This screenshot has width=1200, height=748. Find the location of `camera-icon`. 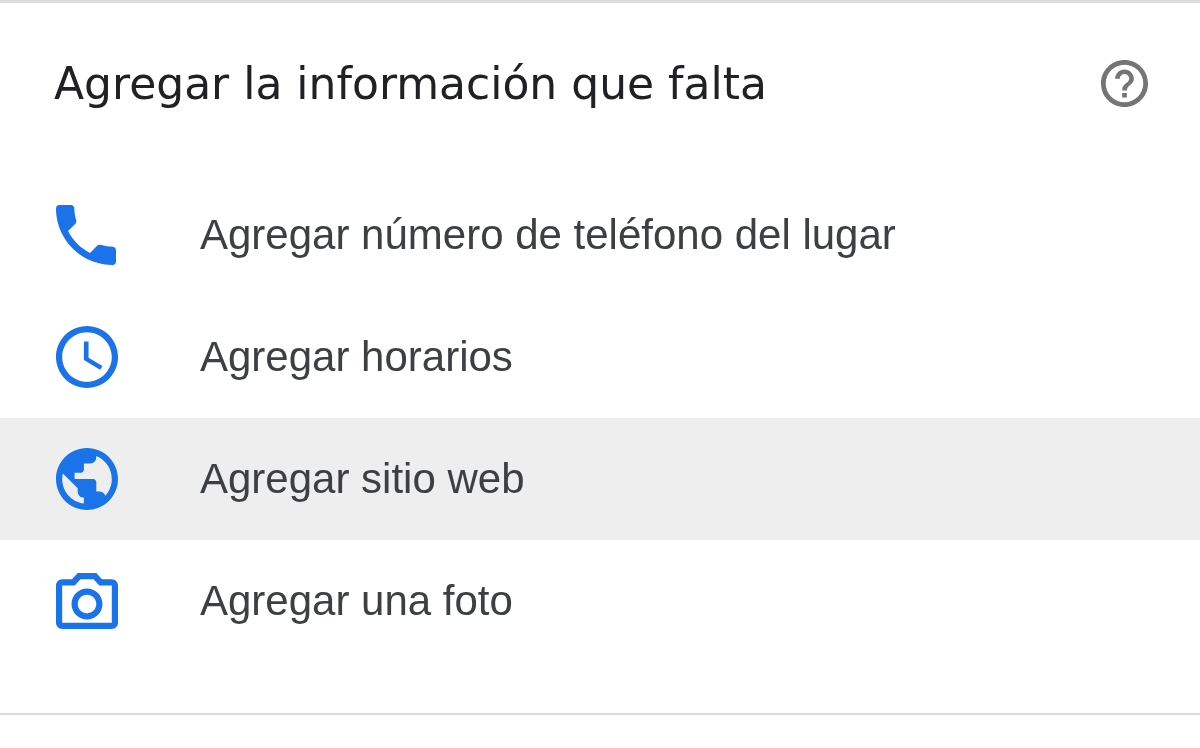

camera-icon is located at coordinates (87, 601).